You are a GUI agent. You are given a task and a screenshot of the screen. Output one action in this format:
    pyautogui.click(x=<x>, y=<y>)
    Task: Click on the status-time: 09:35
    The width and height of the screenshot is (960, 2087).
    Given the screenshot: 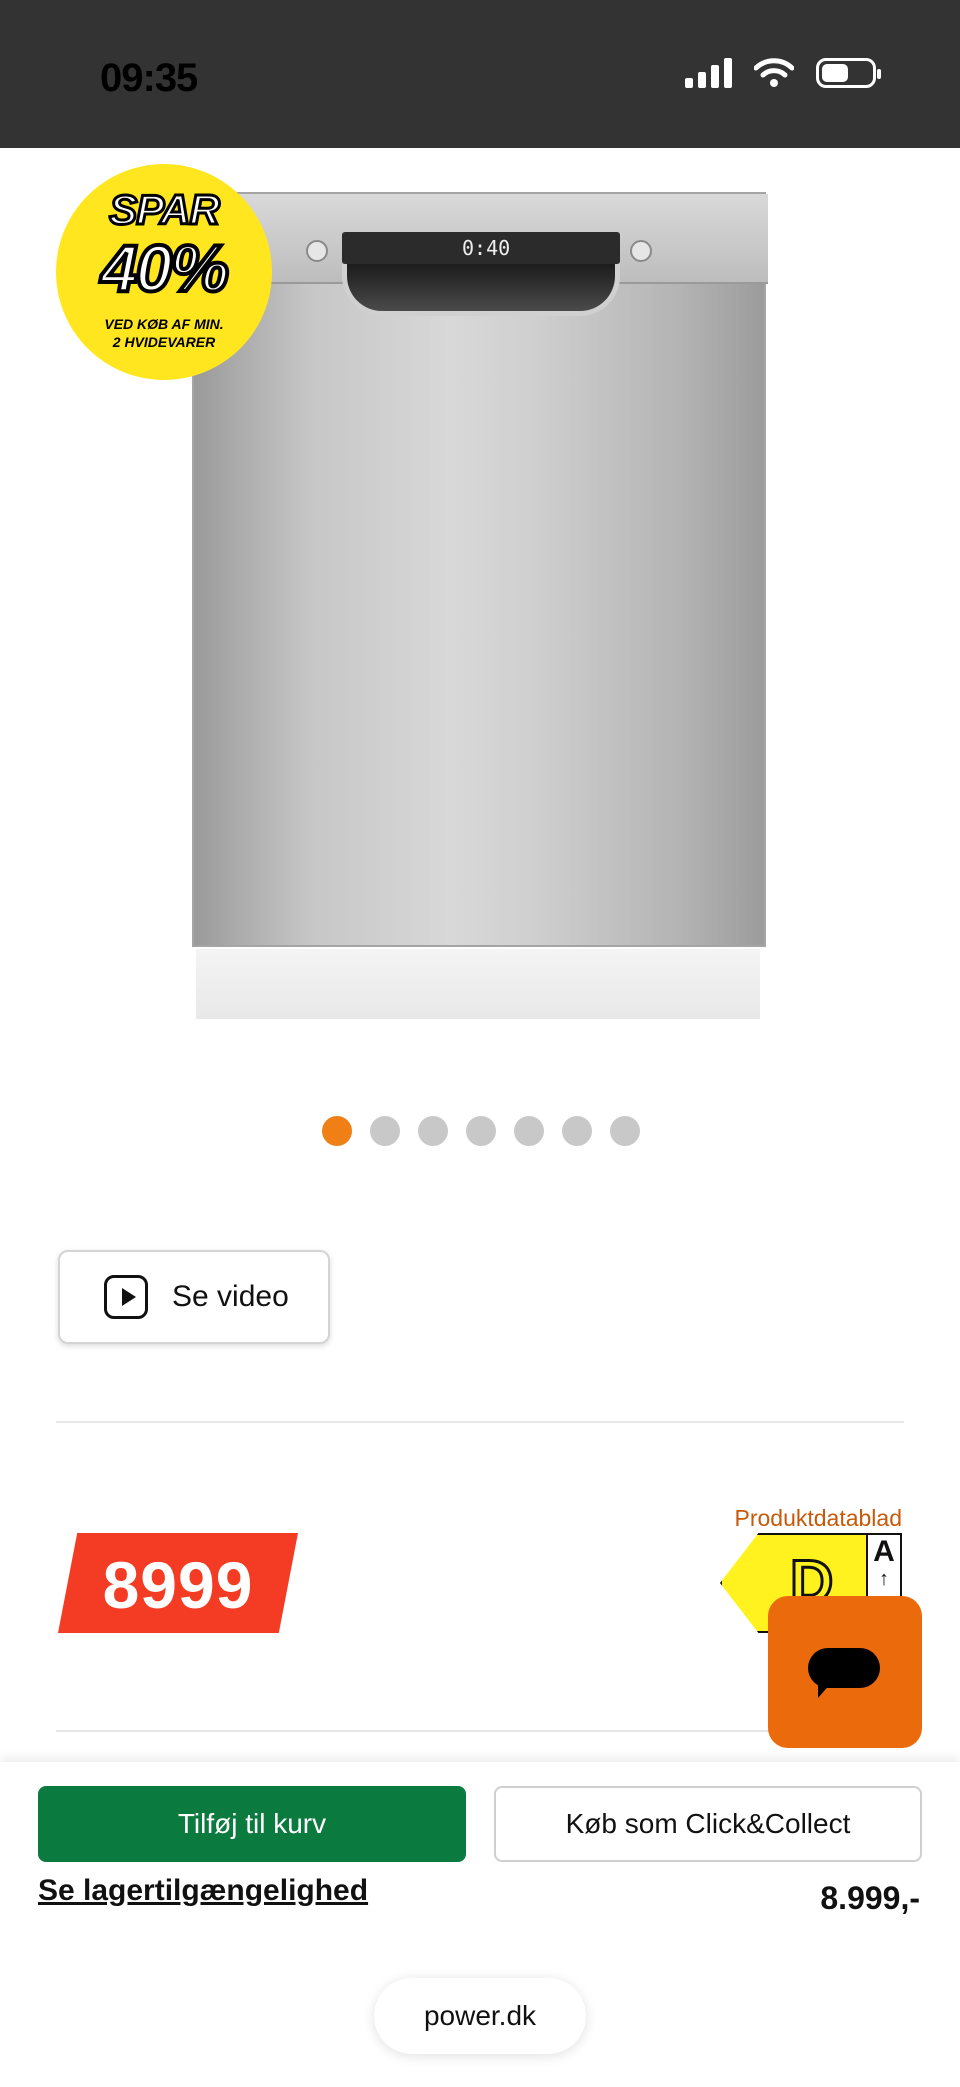 What is the action you would take?
    pyautogui.click(x=149, y=78)
    